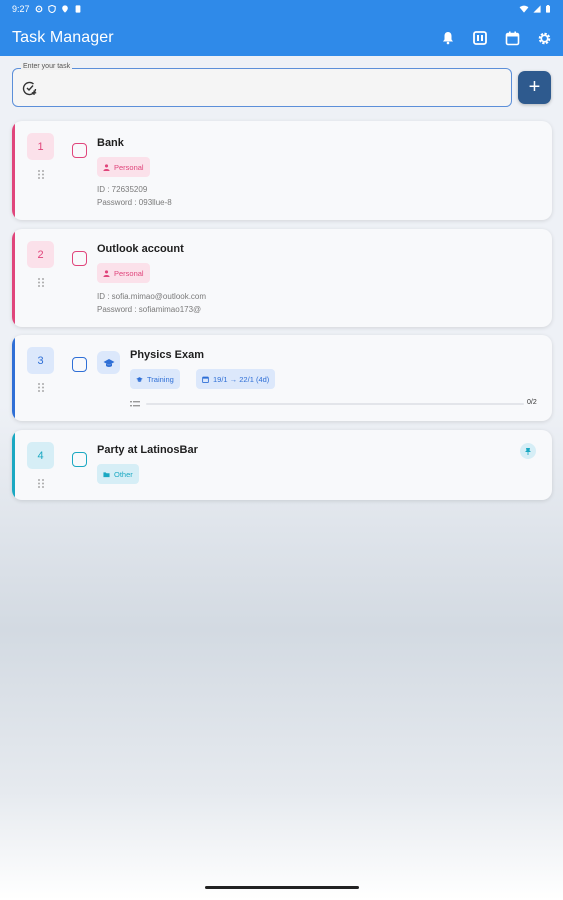 The image size is (563, 900). What do you see at coordinates (47, 66) in the screenshot?
I see `task-input-label: Enter your task` at bounding box center [47, 66].